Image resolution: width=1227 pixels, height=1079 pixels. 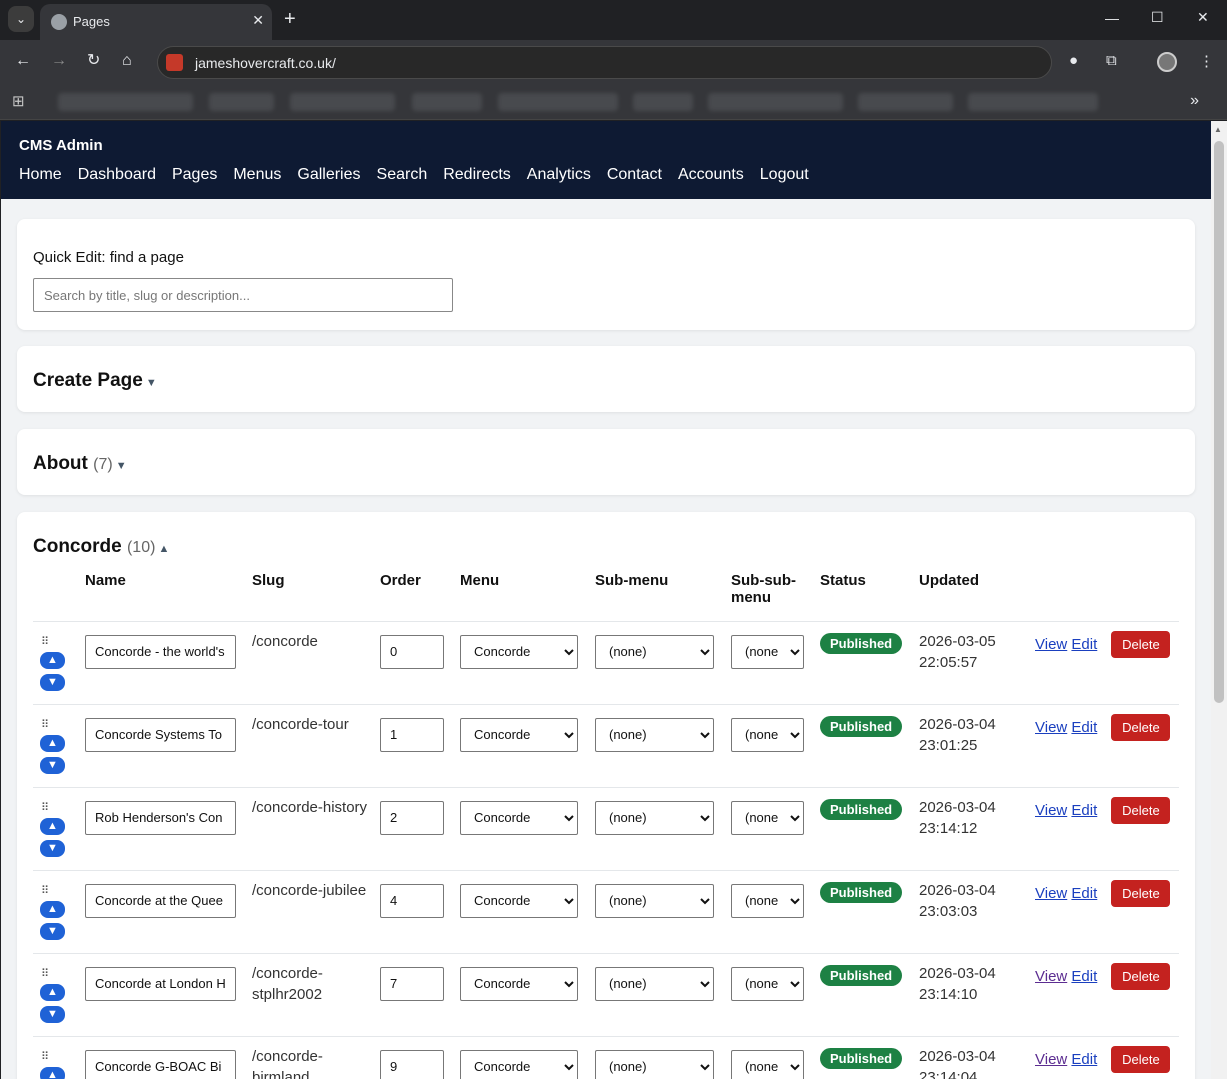 What do you see at coordinates (156, 22) in the screenshot?
I see `browser-tab: Pages ✕` at bounding box center [156, 22].